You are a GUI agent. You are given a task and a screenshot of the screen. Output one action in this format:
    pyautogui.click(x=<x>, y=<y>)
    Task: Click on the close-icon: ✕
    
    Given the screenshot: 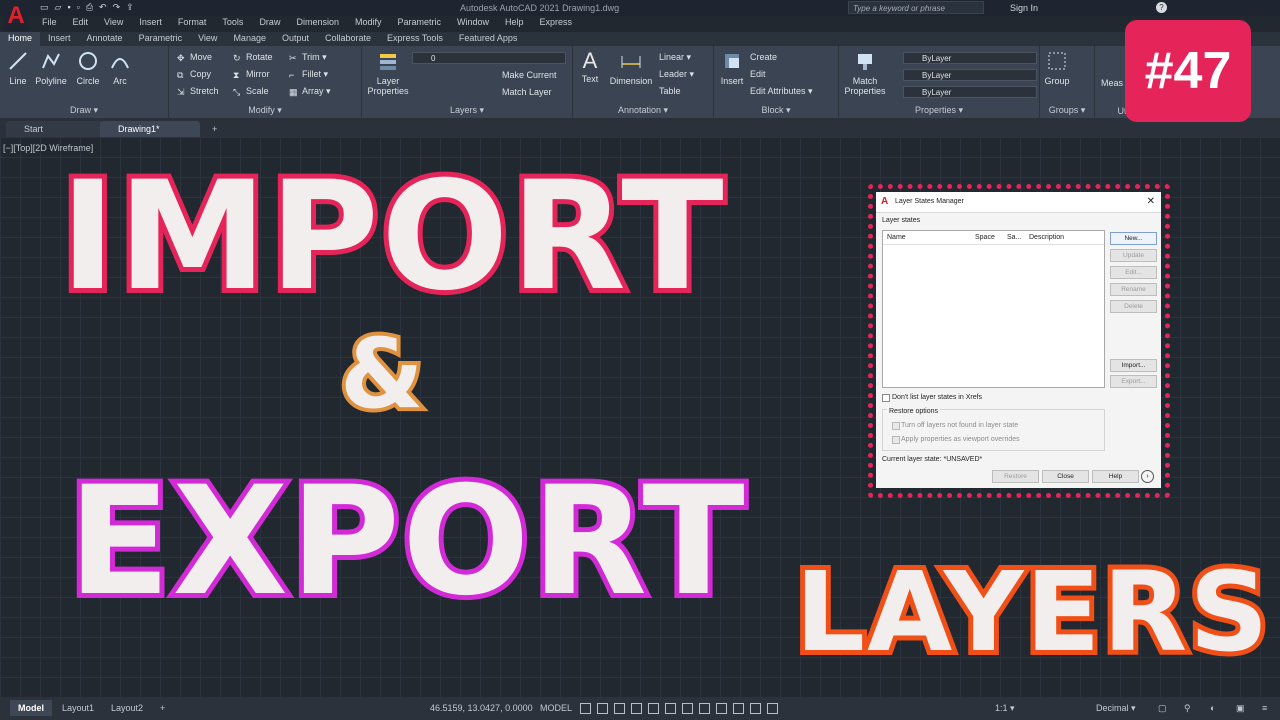 What is the action you would take?
    pyautogui.click(x=1151, y=201)
    